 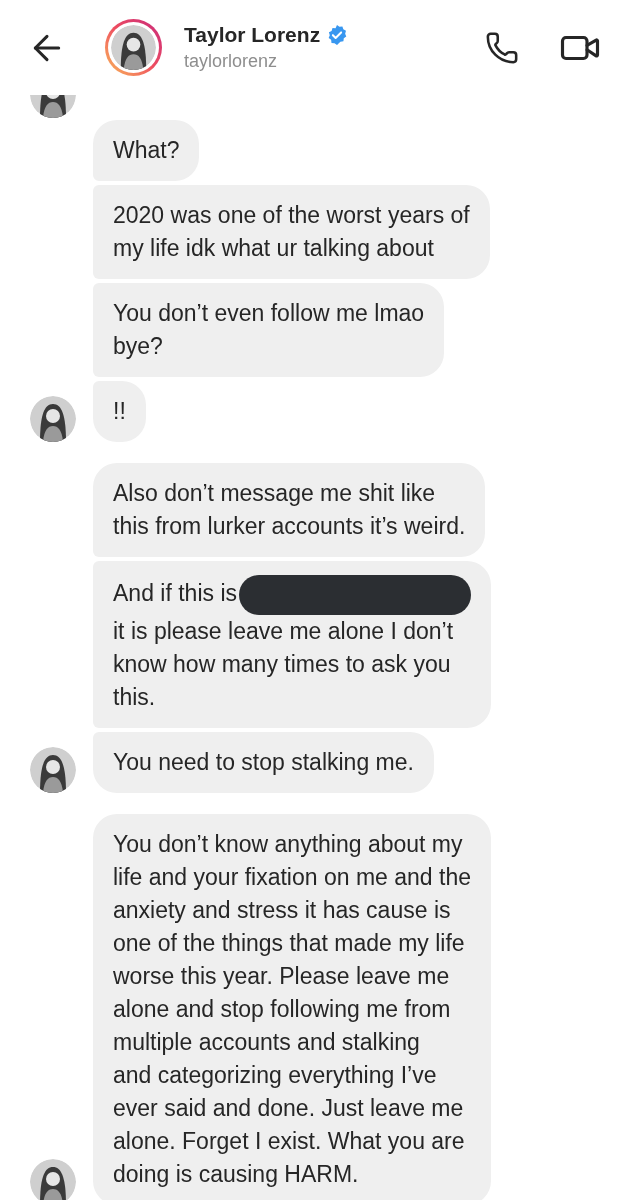 I want to click on phone-icon, so click(x=502, y=47).